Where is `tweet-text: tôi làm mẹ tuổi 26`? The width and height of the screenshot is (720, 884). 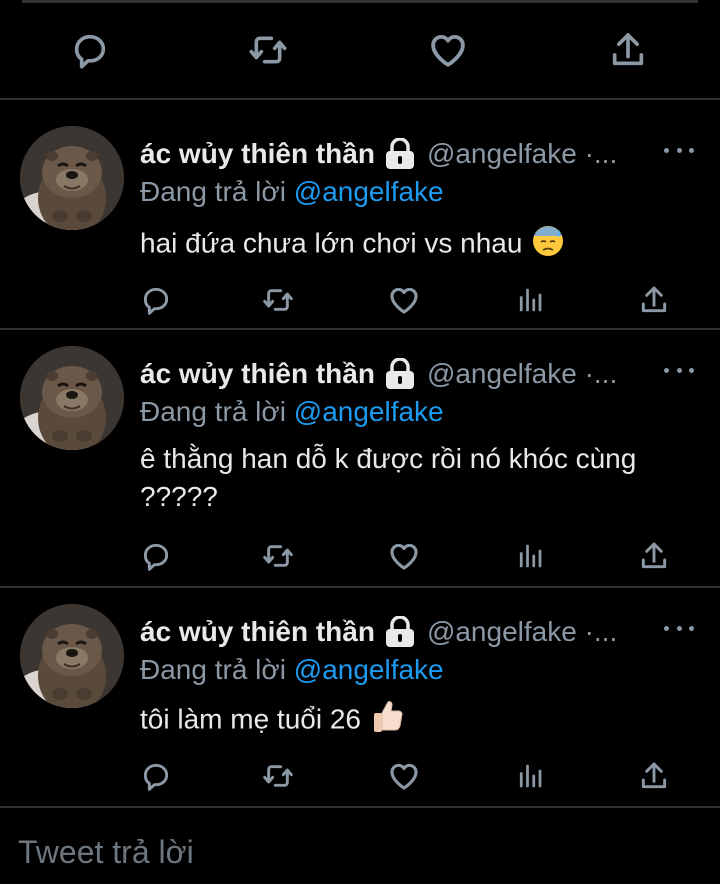 tweet-text: tôi làm mẹ tuổi 26 is located at coordinates (410, 721).